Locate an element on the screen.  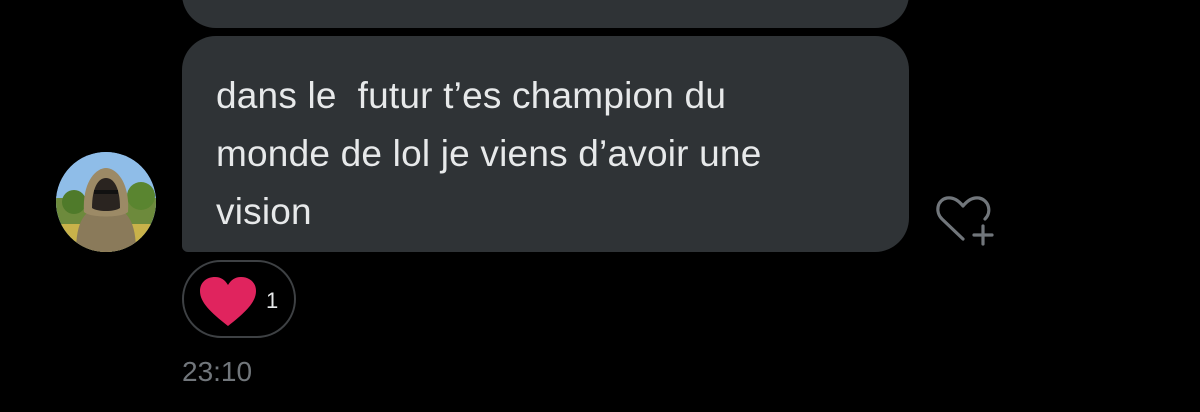
reaction-count: 1 is located at coordinates (272, 300).